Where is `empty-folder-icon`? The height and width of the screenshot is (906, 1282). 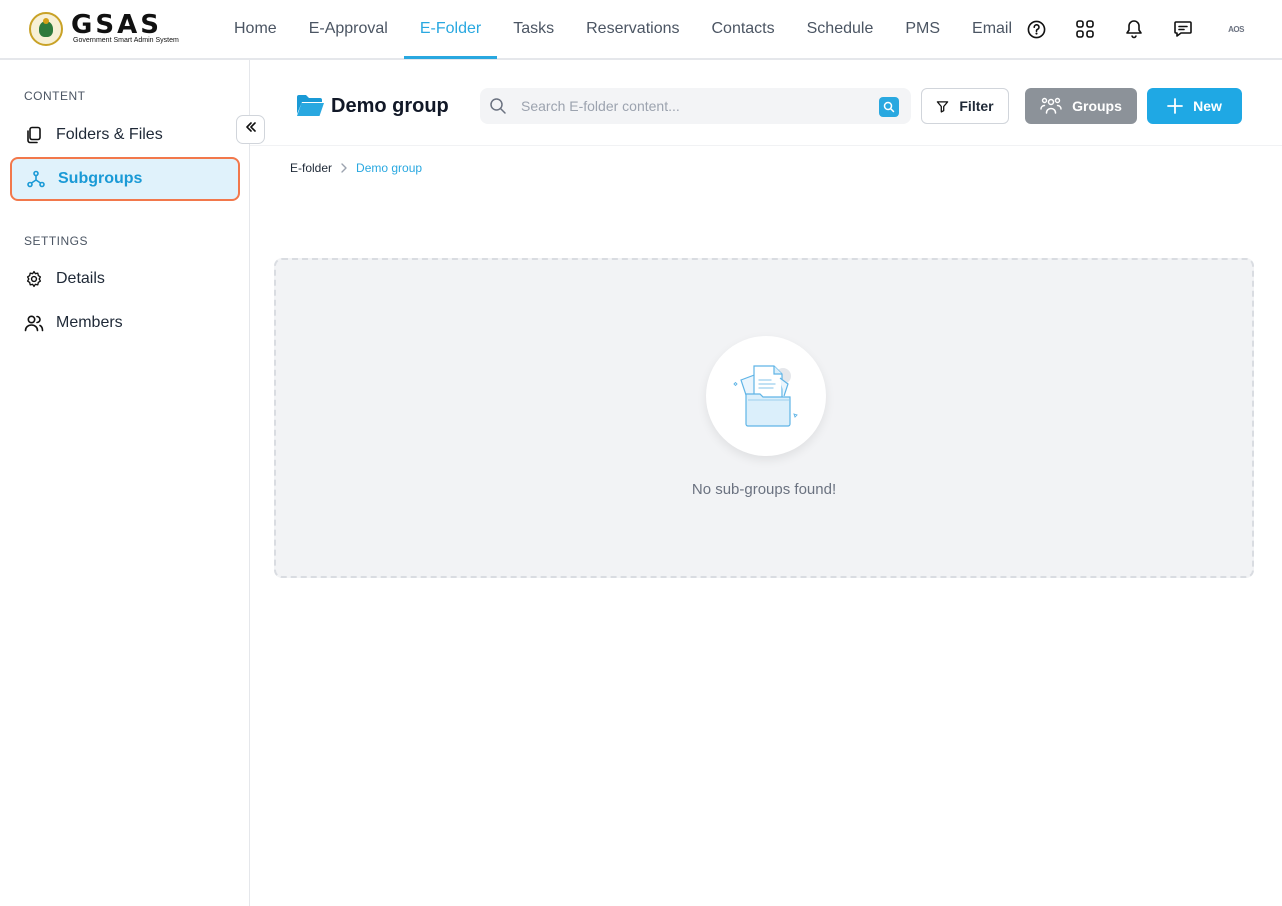 empty-folder-icon is located at coordinates (766, 396).